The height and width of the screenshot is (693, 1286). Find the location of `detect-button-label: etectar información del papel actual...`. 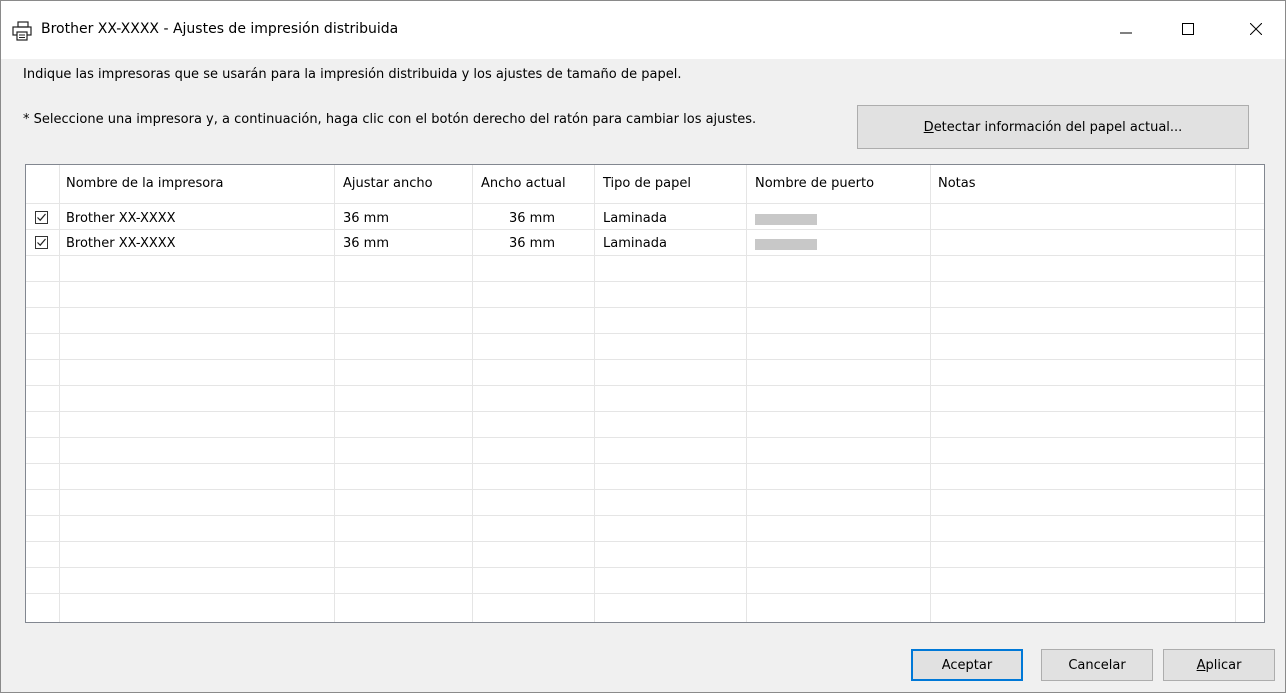

detect-button-label: etectar información del papel actual... is located at coordinates (1058, 127).